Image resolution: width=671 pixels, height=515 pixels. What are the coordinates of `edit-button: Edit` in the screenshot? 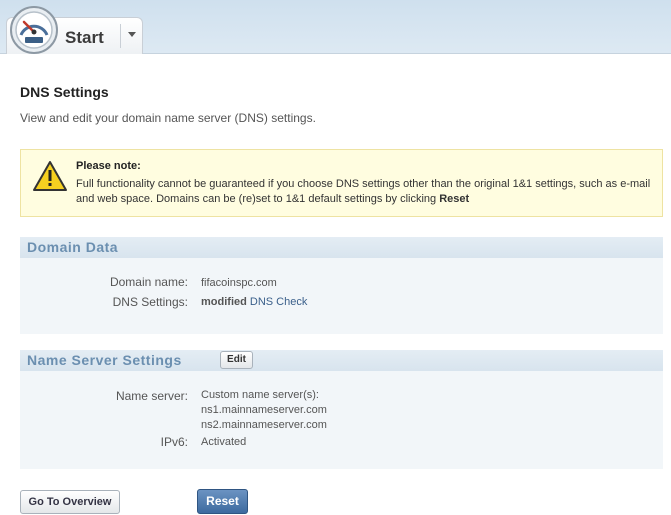 It's located at (236, 360).